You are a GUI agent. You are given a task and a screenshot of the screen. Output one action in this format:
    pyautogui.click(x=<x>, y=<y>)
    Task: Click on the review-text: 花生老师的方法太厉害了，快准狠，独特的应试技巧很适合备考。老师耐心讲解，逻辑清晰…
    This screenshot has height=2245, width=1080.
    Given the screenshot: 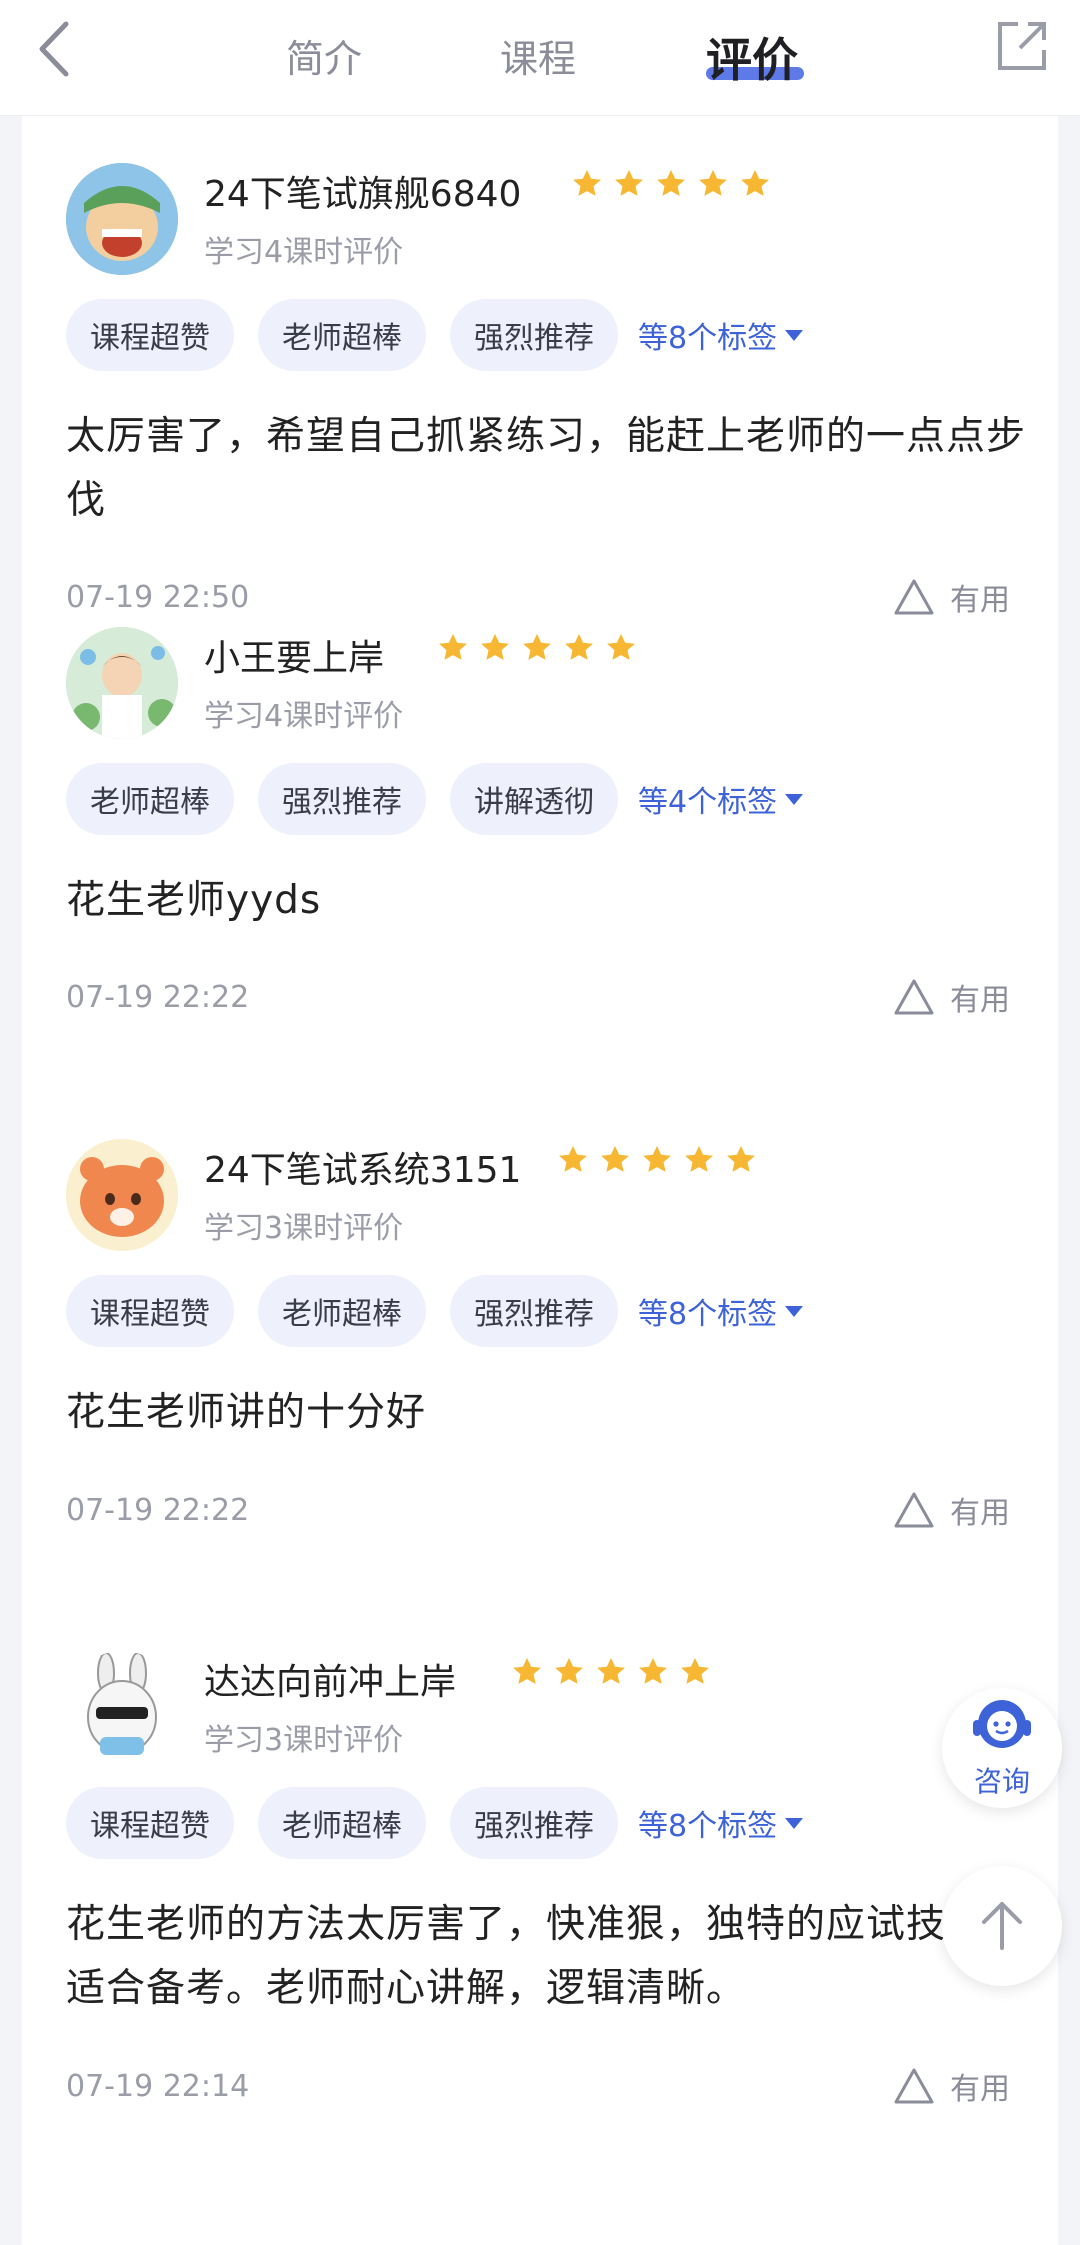 What is the action you would take?
    pyautogui.click(x=546, y=1956)
    